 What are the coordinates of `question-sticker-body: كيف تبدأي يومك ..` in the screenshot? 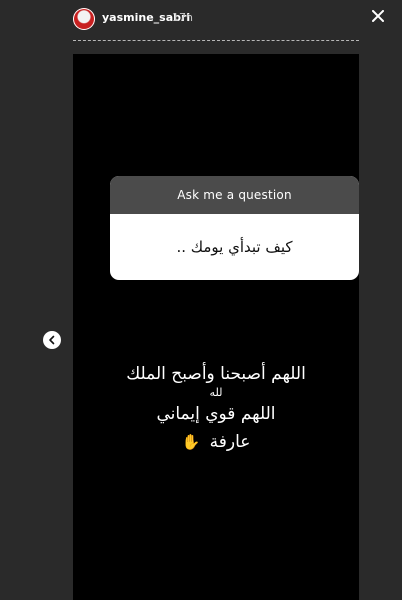 It's located at (234, 247).